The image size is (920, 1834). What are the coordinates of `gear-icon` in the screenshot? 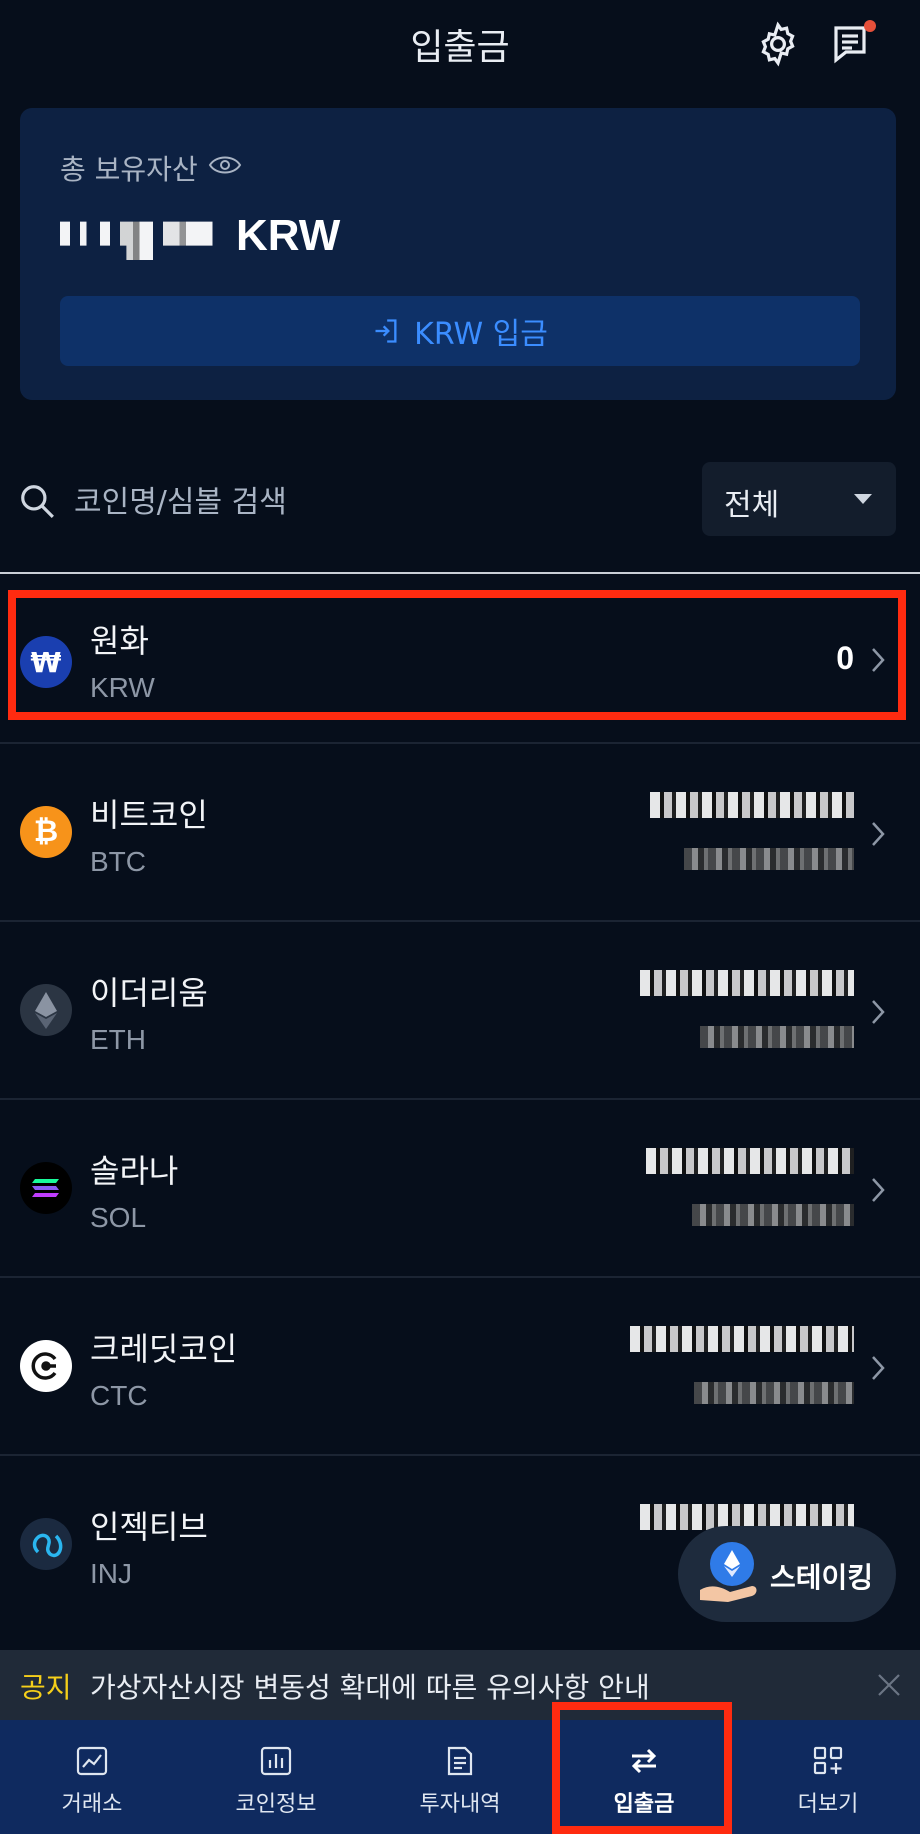 It's located at (778, 44).